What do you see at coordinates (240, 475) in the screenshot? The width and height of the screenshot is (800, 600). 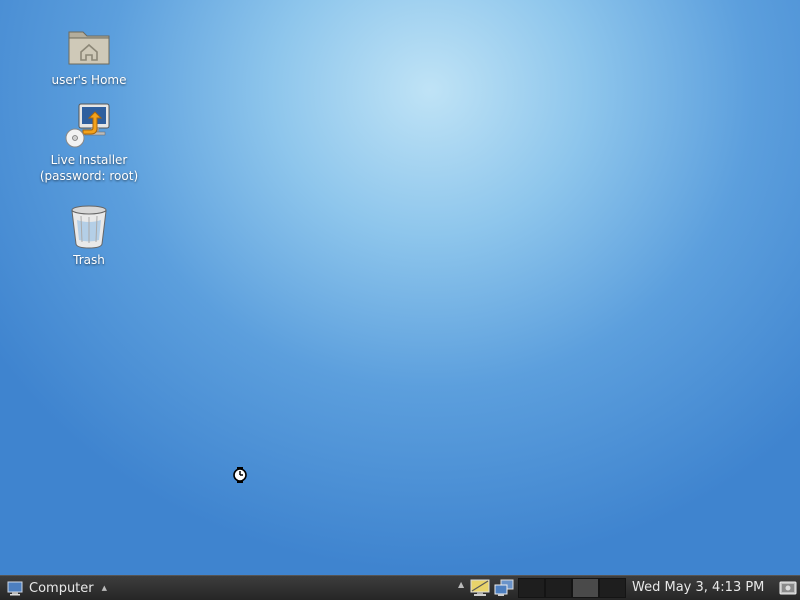 I see `busy-cursor-icon` at bounding box center [240, 475].